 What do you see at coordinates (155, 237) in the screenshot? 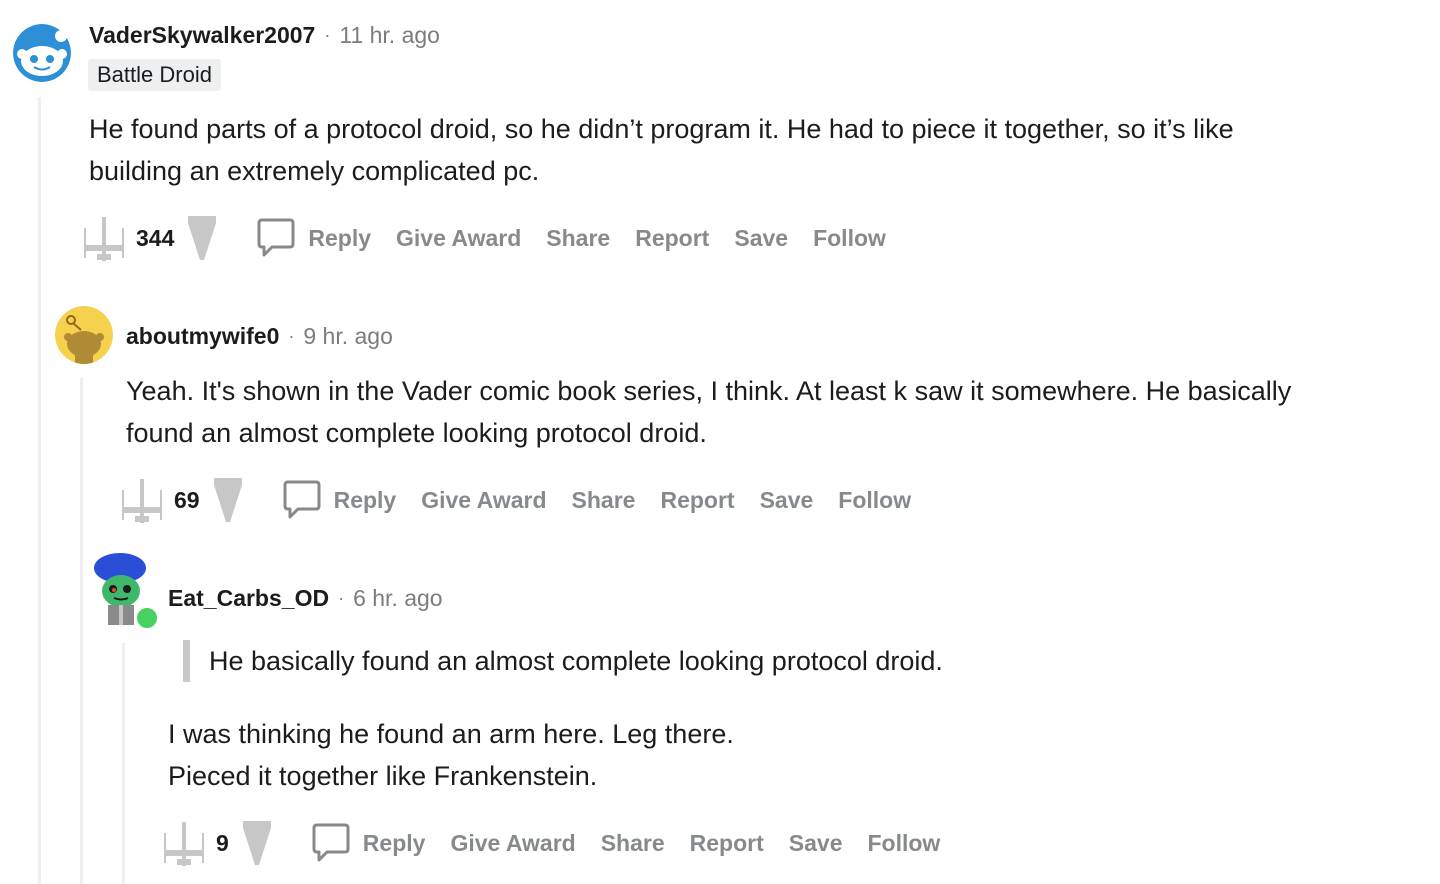
I see `vote-score: 344` at bounding box center [155, 237].